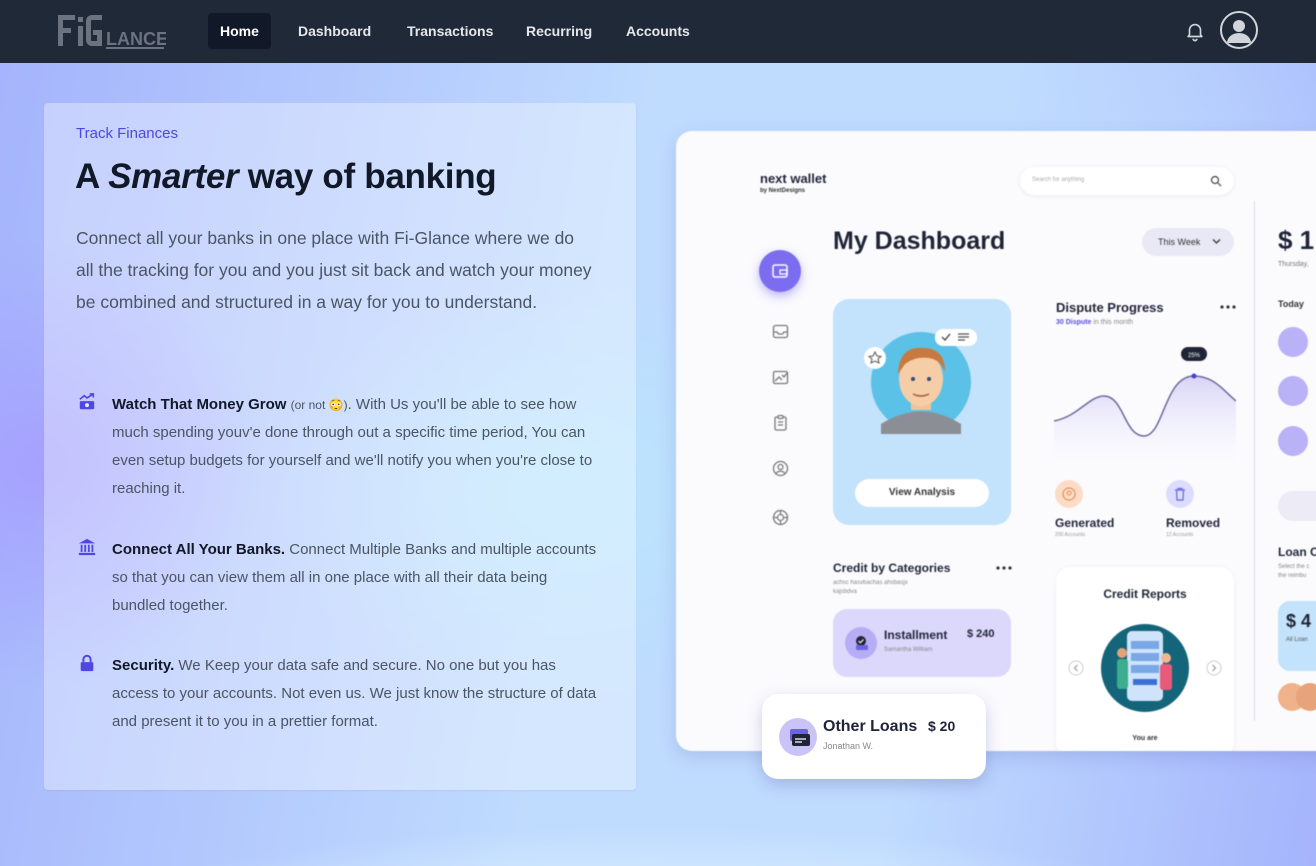  I want to click on credit-reports-illustration, so click(1145, 668).